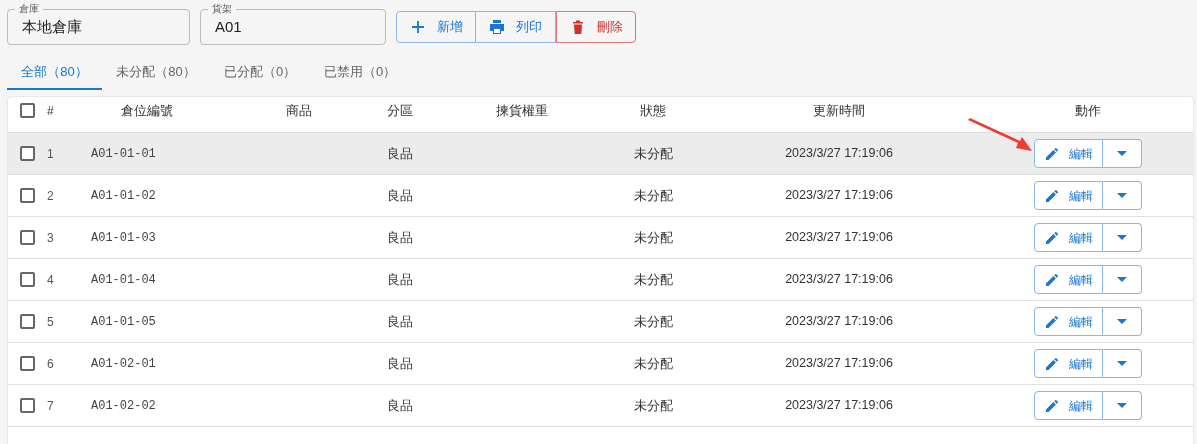 This screenshot has width=1197, height=444. I want to click on plus-icon, so click(417, 27).